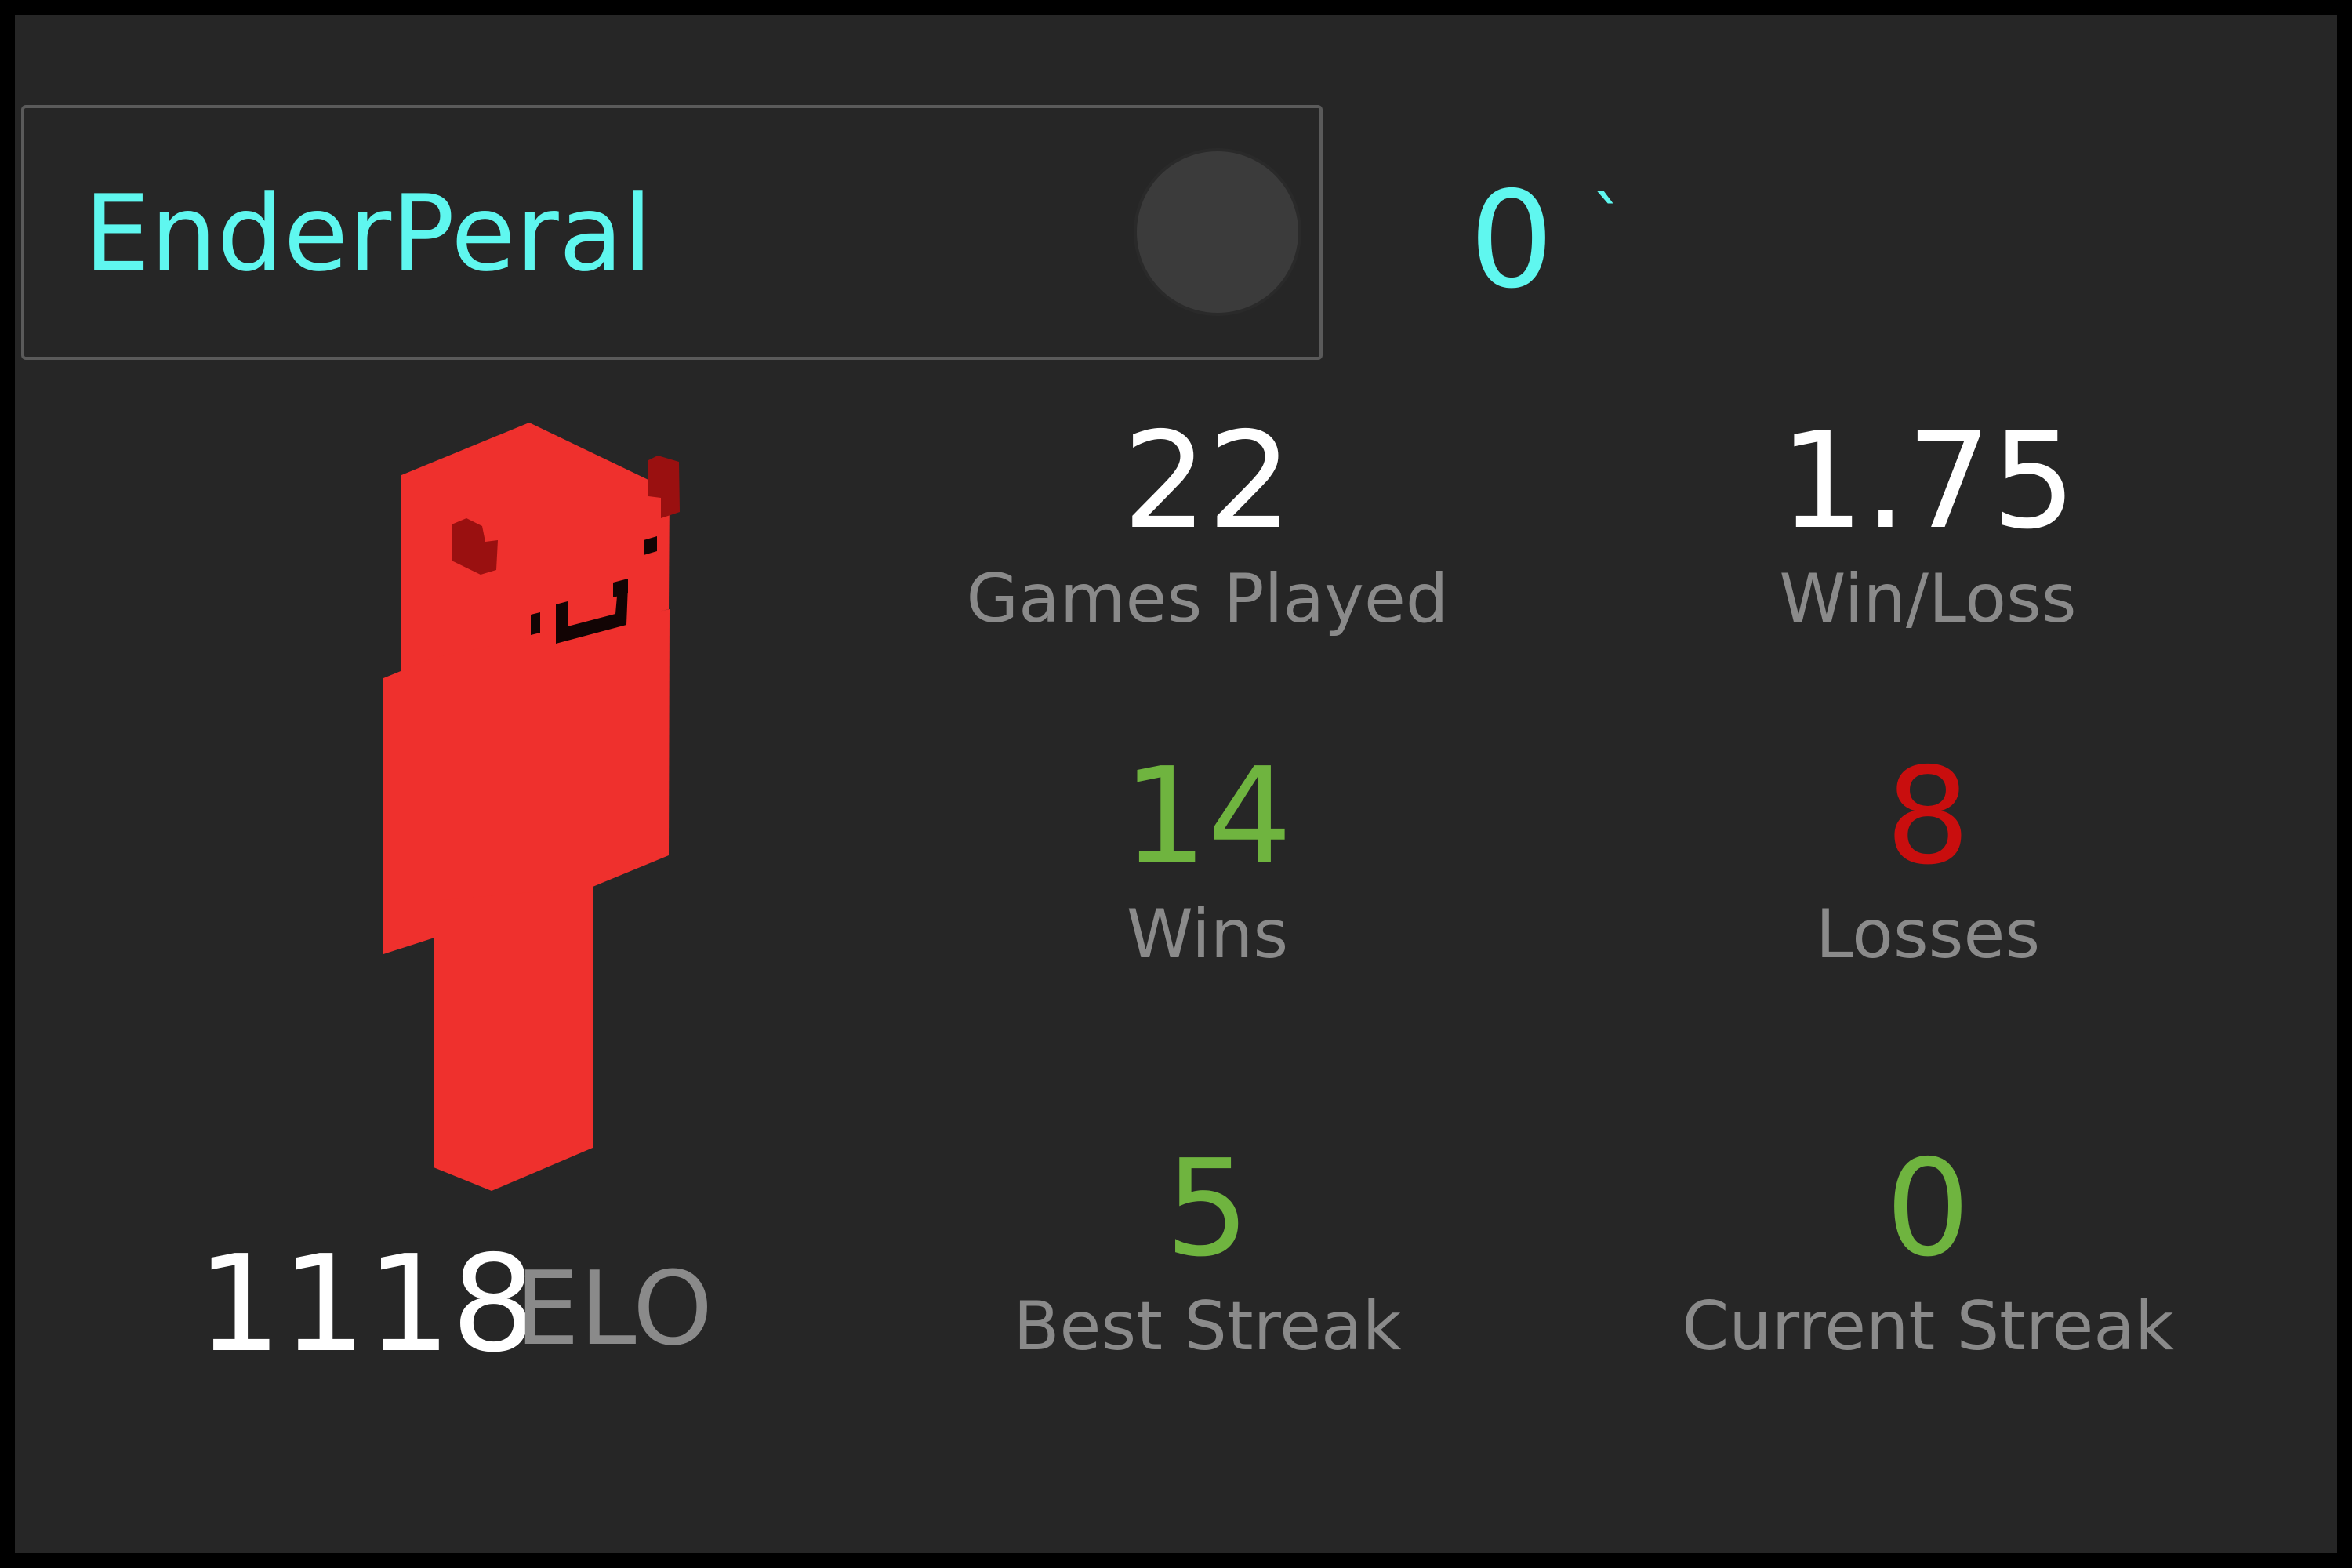  What do you see at coordinates (1207, 935) in the screenshot?
I see `wins-label: Wins` at bounding box center [1207, 935].